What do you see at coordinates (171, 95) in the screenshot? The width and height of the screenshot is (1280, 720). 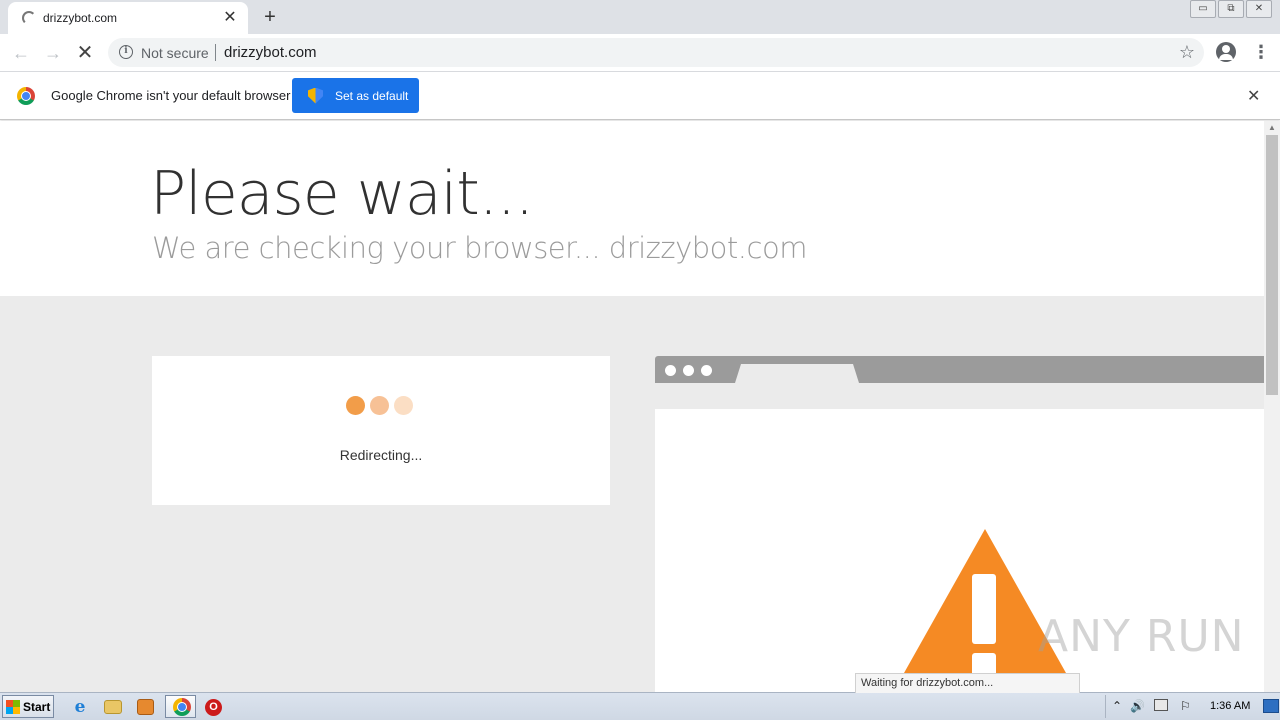 I see `infobar-message: Google Chrome isn't your default browser` at bounding box center [171, 95].